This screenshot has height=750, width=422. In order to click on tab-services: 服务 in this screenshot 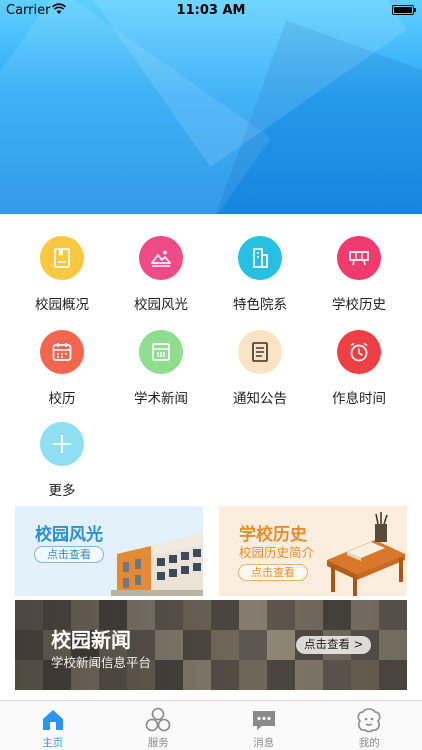, I will do `click(159, 725)`.